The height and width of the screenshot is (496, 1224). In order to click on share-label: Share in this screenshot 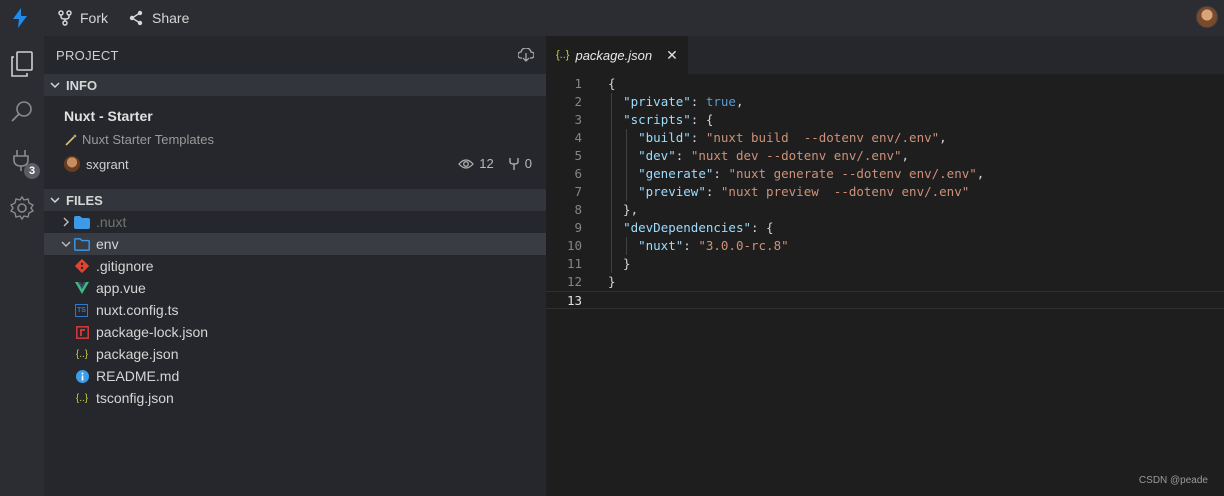, I will do `click(171, 18)`.